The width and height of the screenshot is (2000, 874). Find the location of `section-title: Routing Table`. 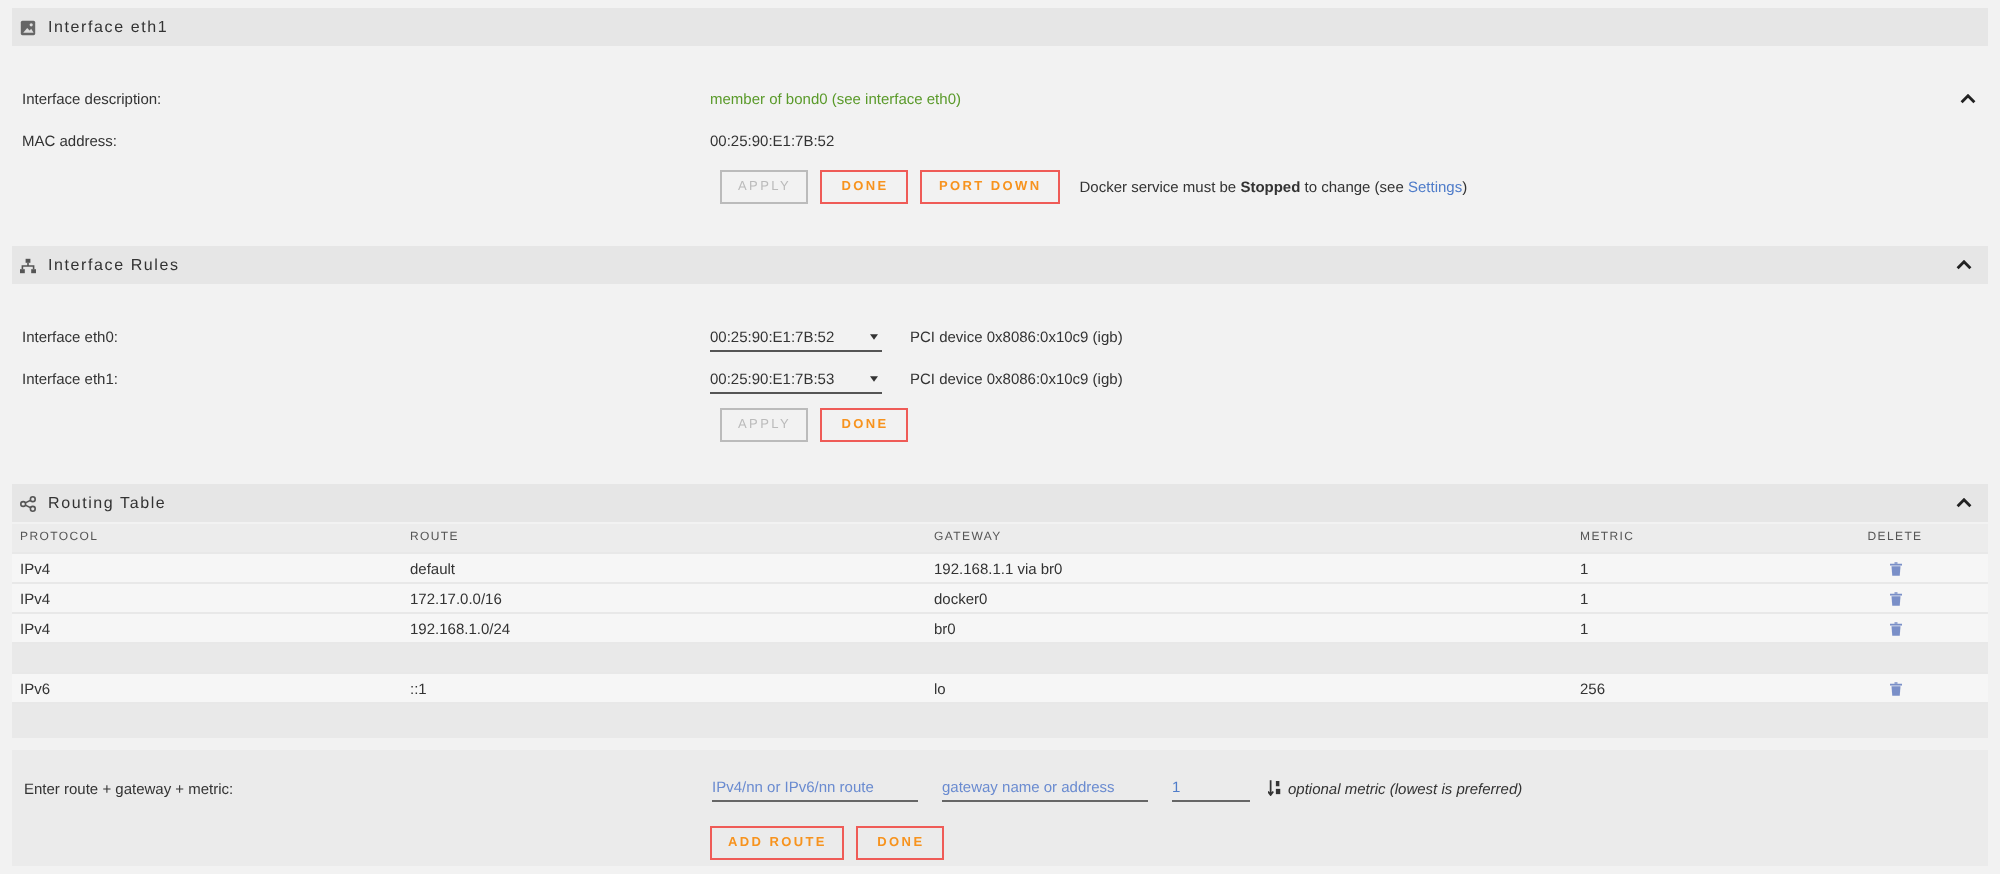

section-title: Routing Table is located at coordinates (107, 503).